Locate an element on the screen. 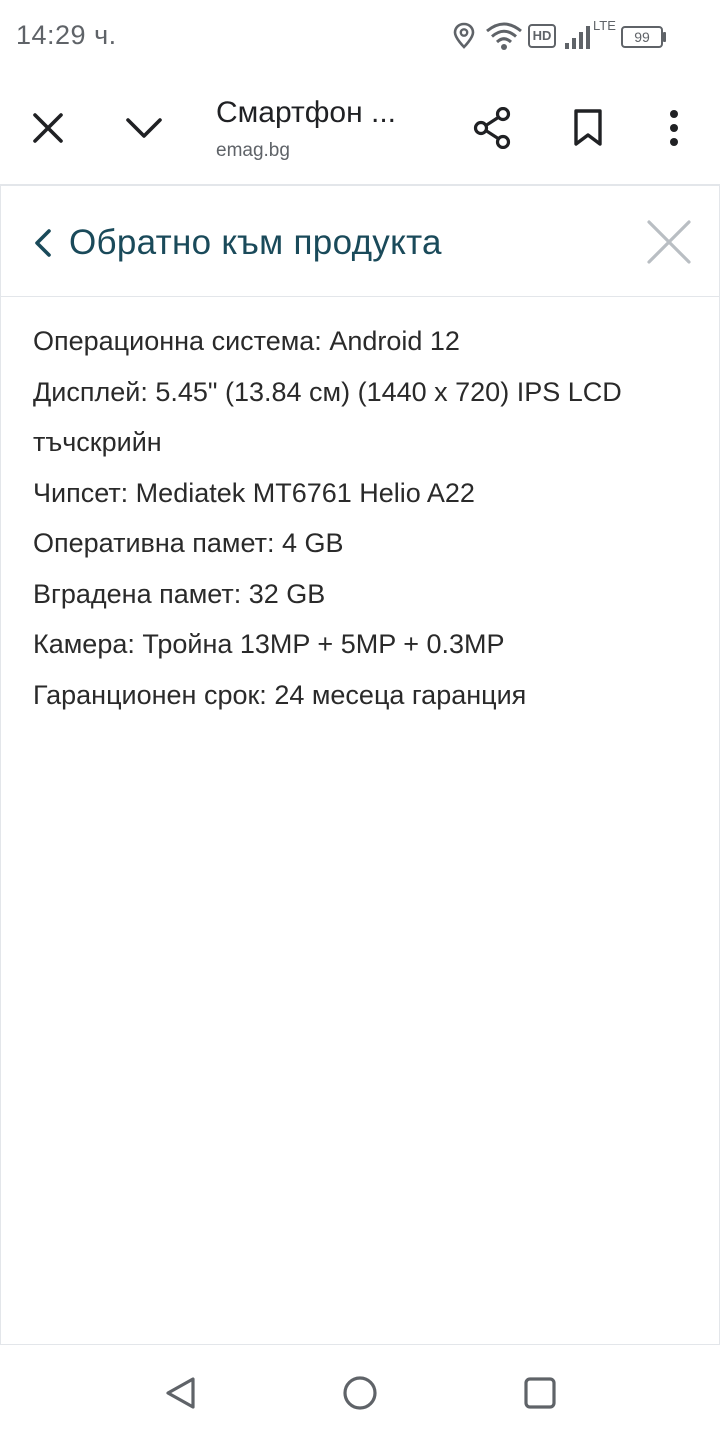 This screenshot has width=720, height=1441. status-bar: 14:29 ч. HD LTE 99 is located at coordinates (360, 36).